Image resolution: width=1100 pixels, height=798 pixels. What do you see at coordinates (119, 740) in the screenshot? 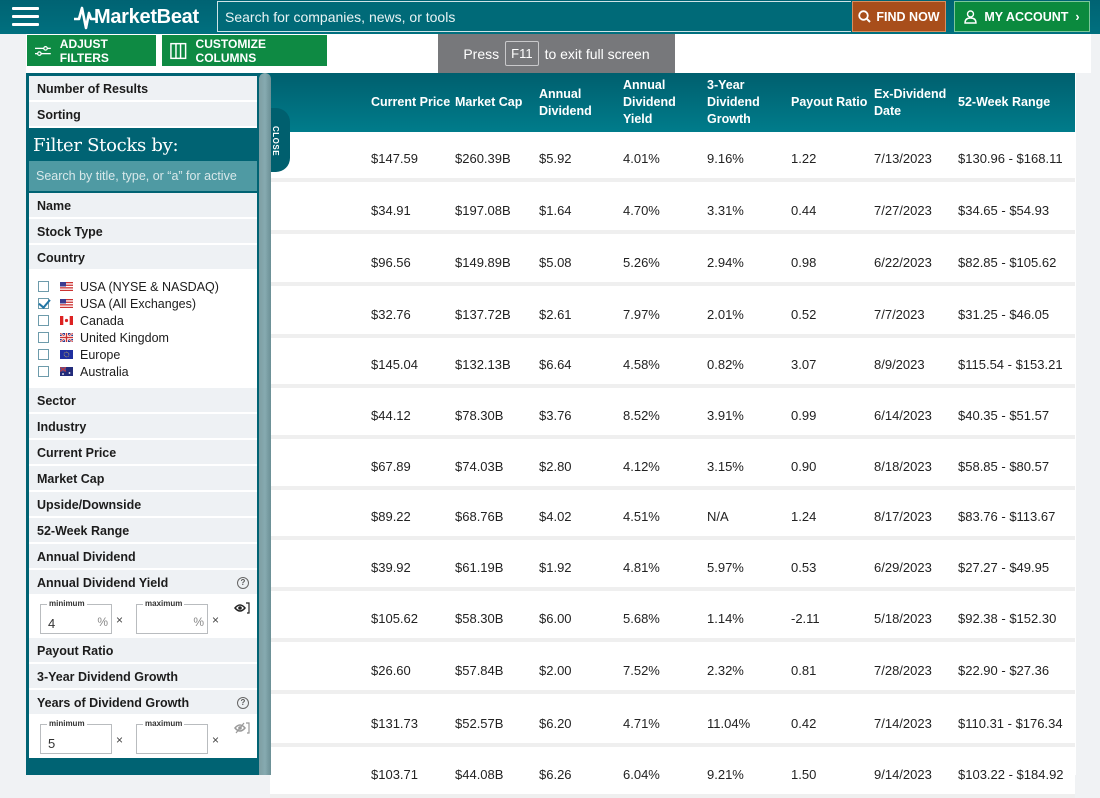
I see `clear-years-minimum-icon: ×` at bounding box center [119, 740].